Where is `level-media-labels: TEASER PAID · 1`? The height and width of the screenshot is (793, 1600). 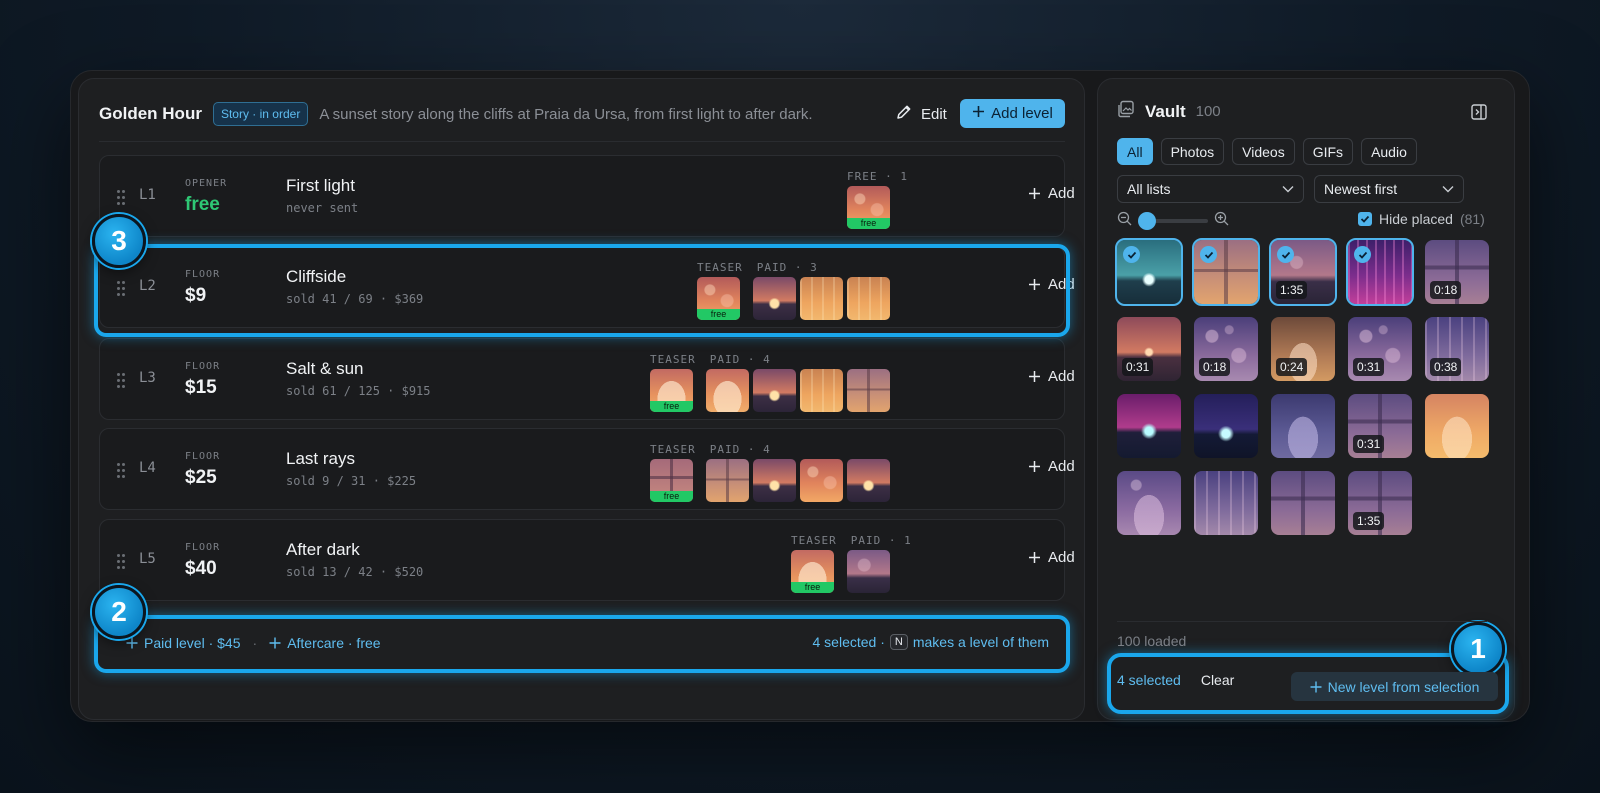
level-media-labels: TEASER PAID · 1 is located at coordinates (851, 540).